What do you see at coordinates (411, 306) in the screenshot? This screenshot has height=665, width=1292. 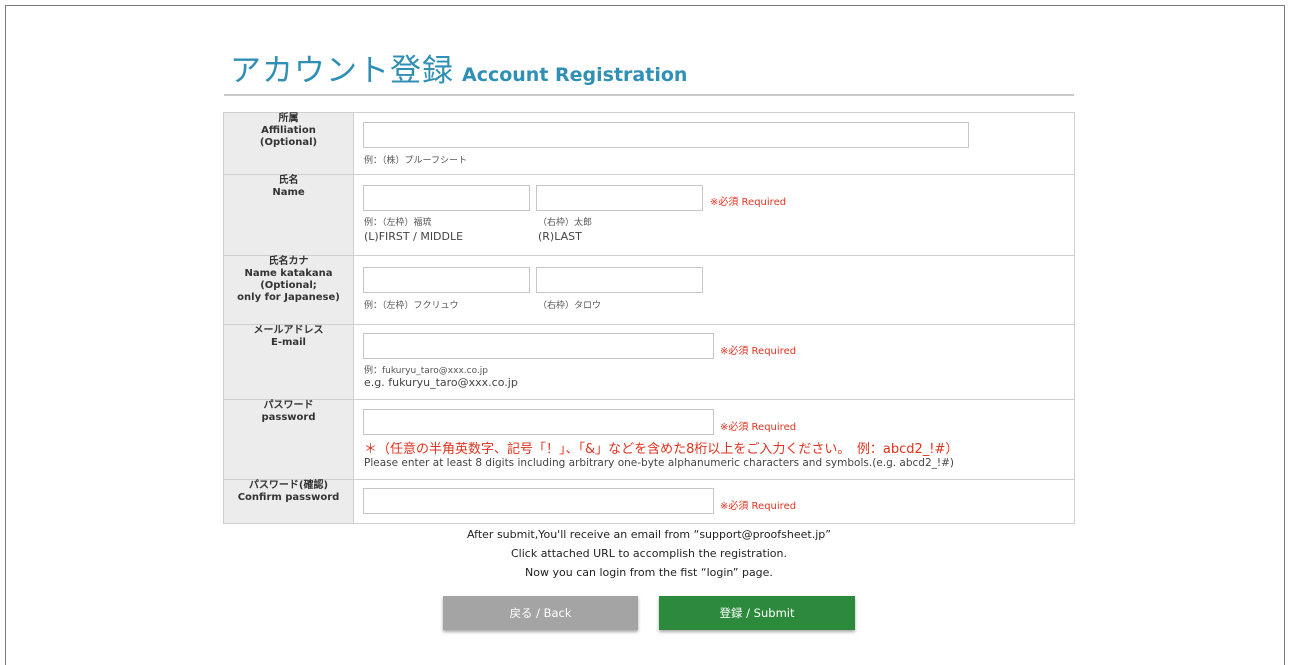 I see `first-name-kana-hint: 例：（左枠）フクリュウ` at bounding box center [411, 306].